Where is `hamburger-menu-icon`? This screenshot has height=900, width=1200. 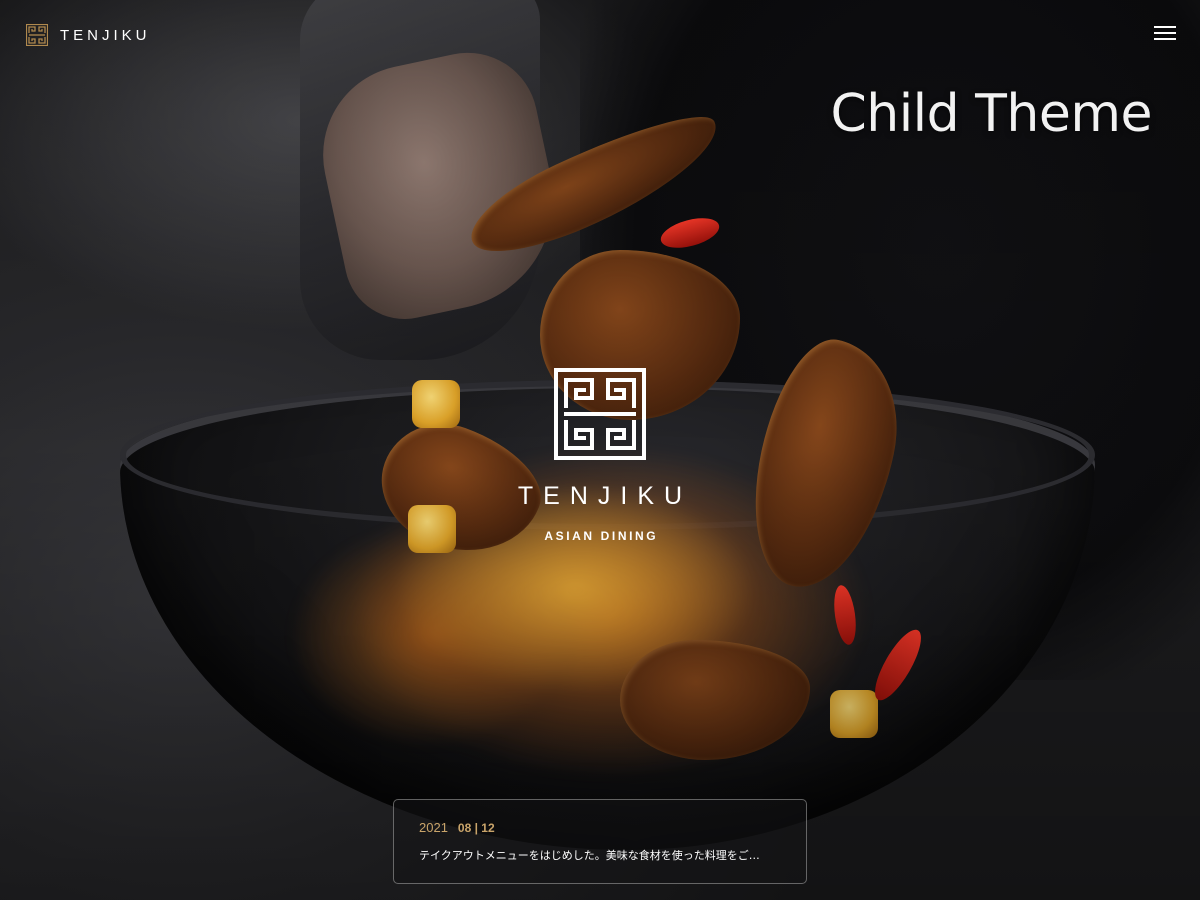 hamburger-menu-icon is located at coordinates (1165, 33).